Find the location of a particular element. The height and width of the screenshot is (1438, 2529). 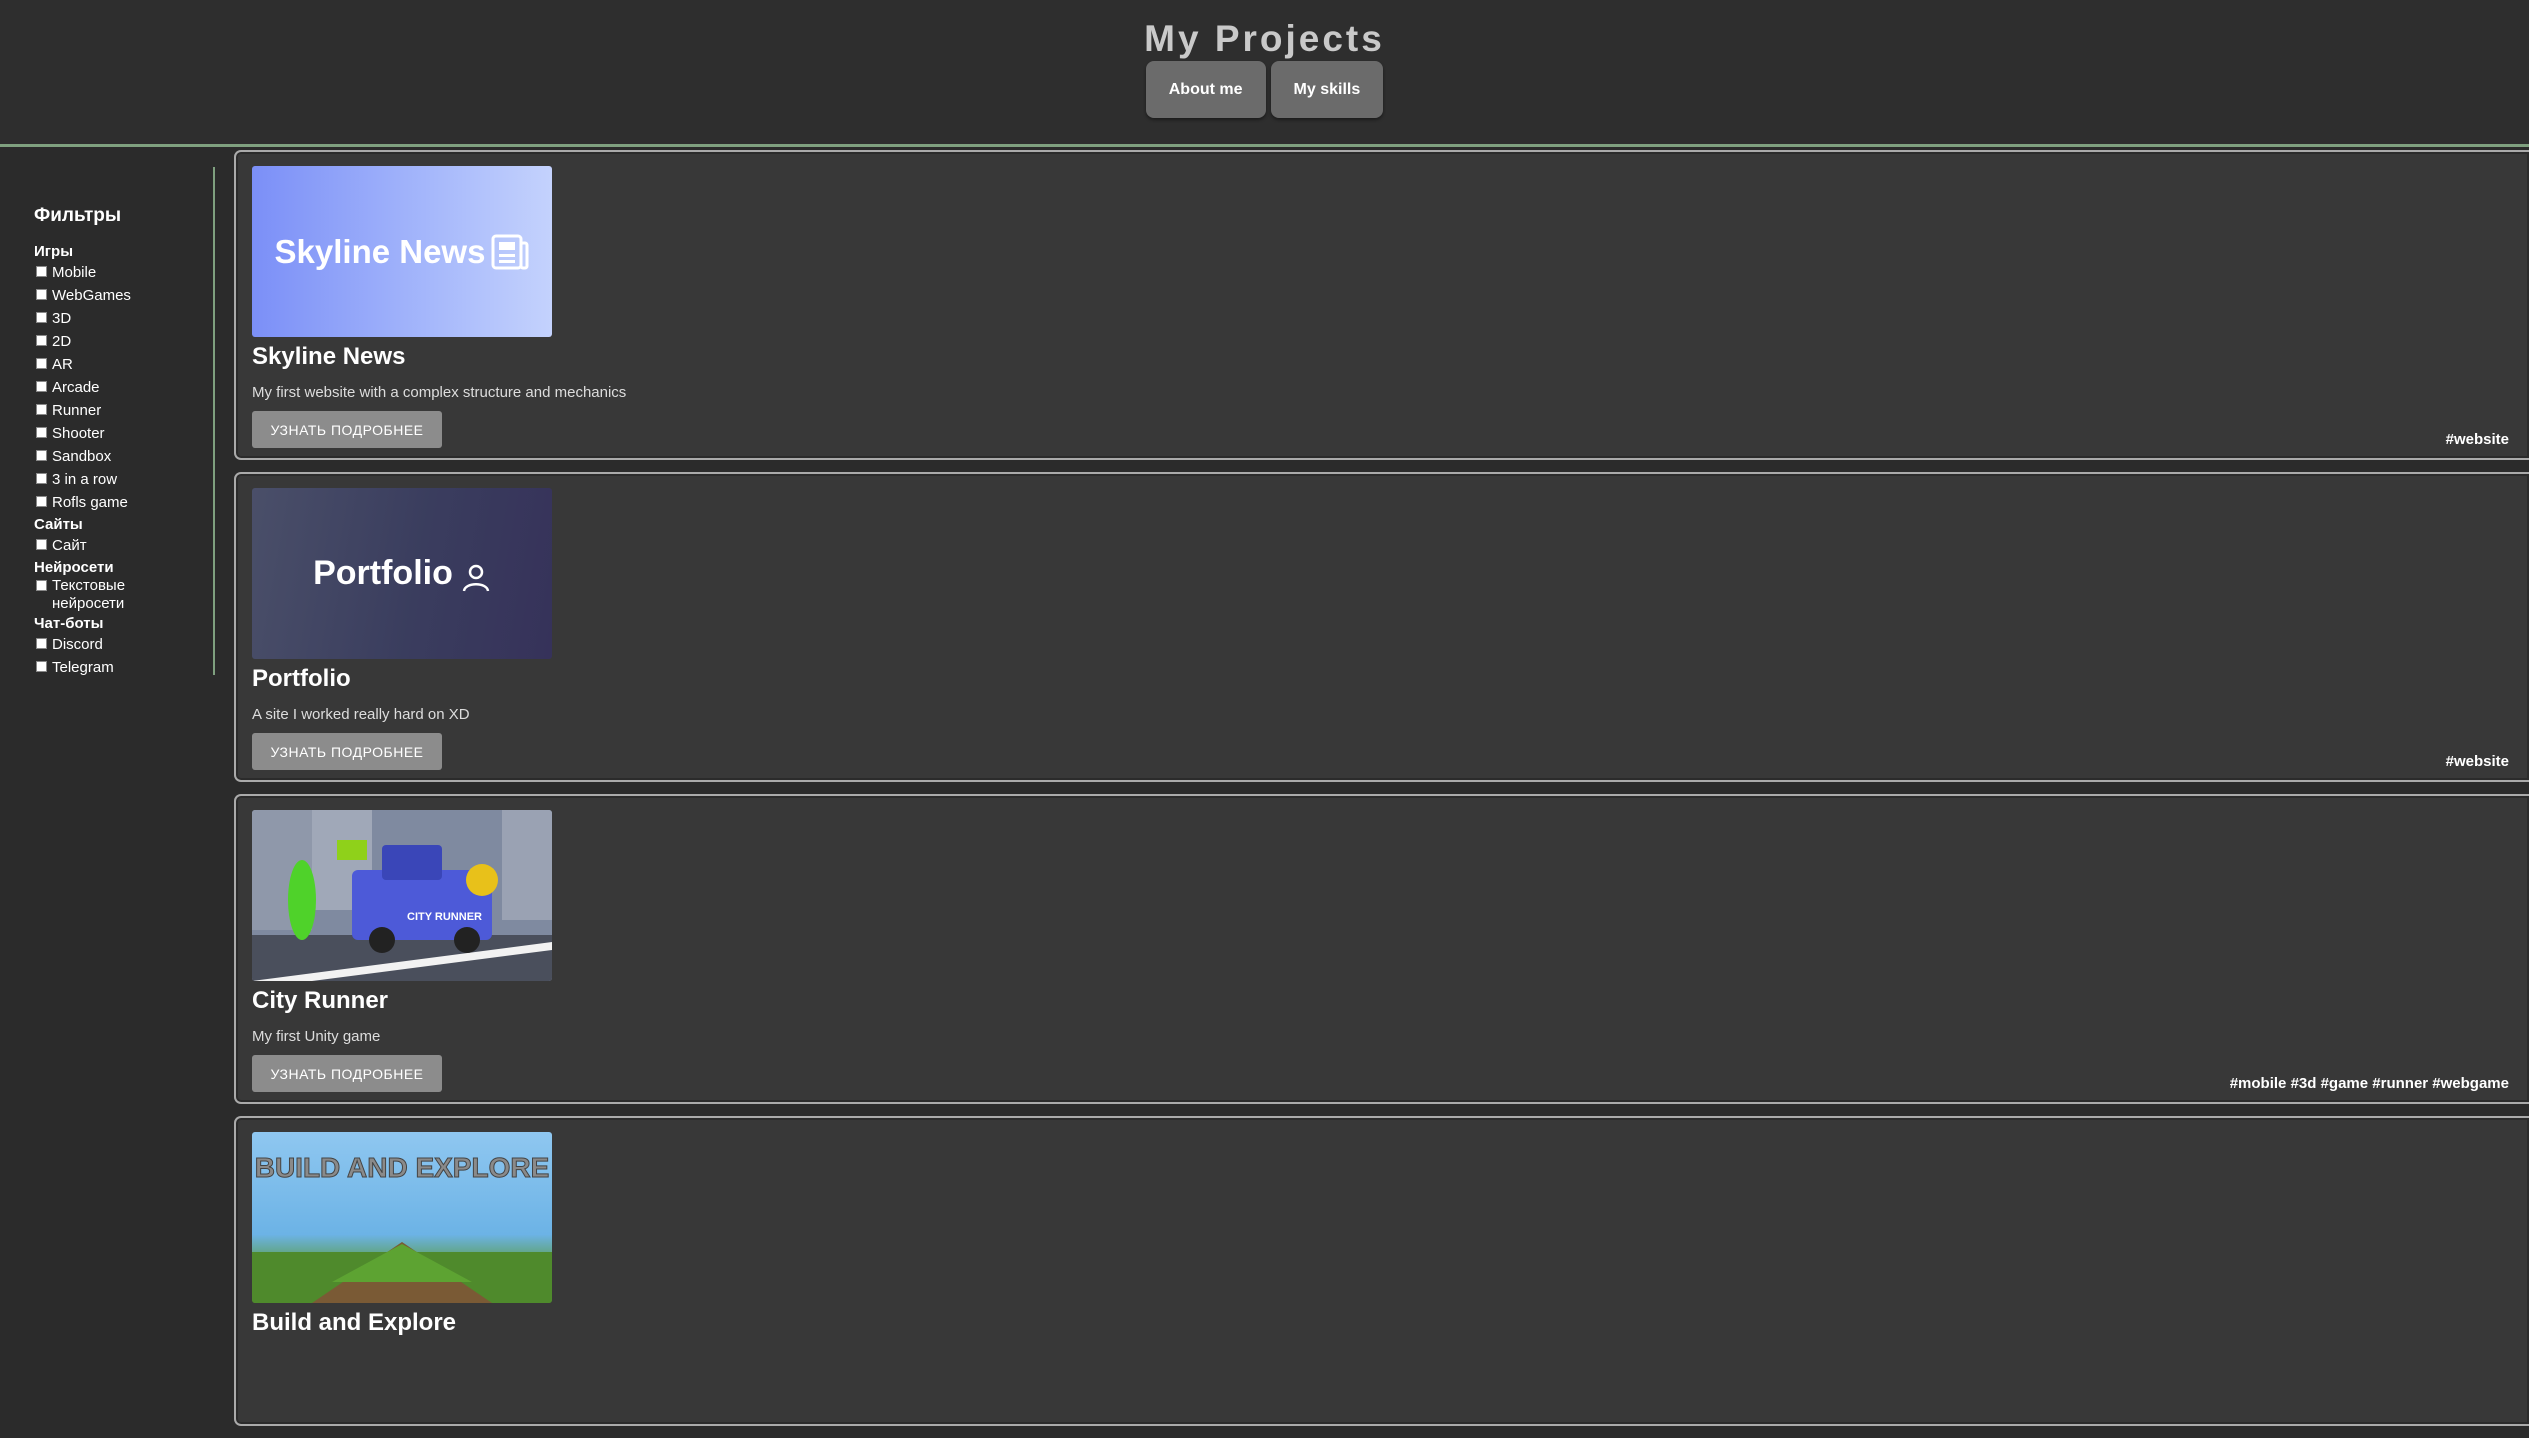

filter-discord: Discord is located at coordinates (119, 644).